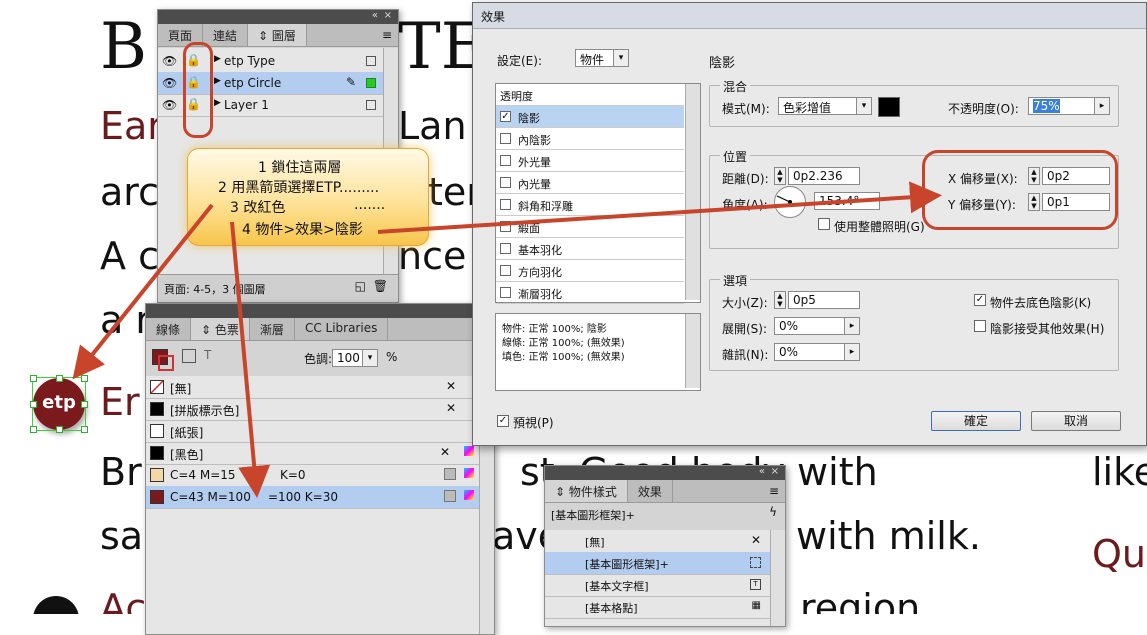 The image size is (1147, 635). I want to click on arrow-to-offsets, so click(659, 207).